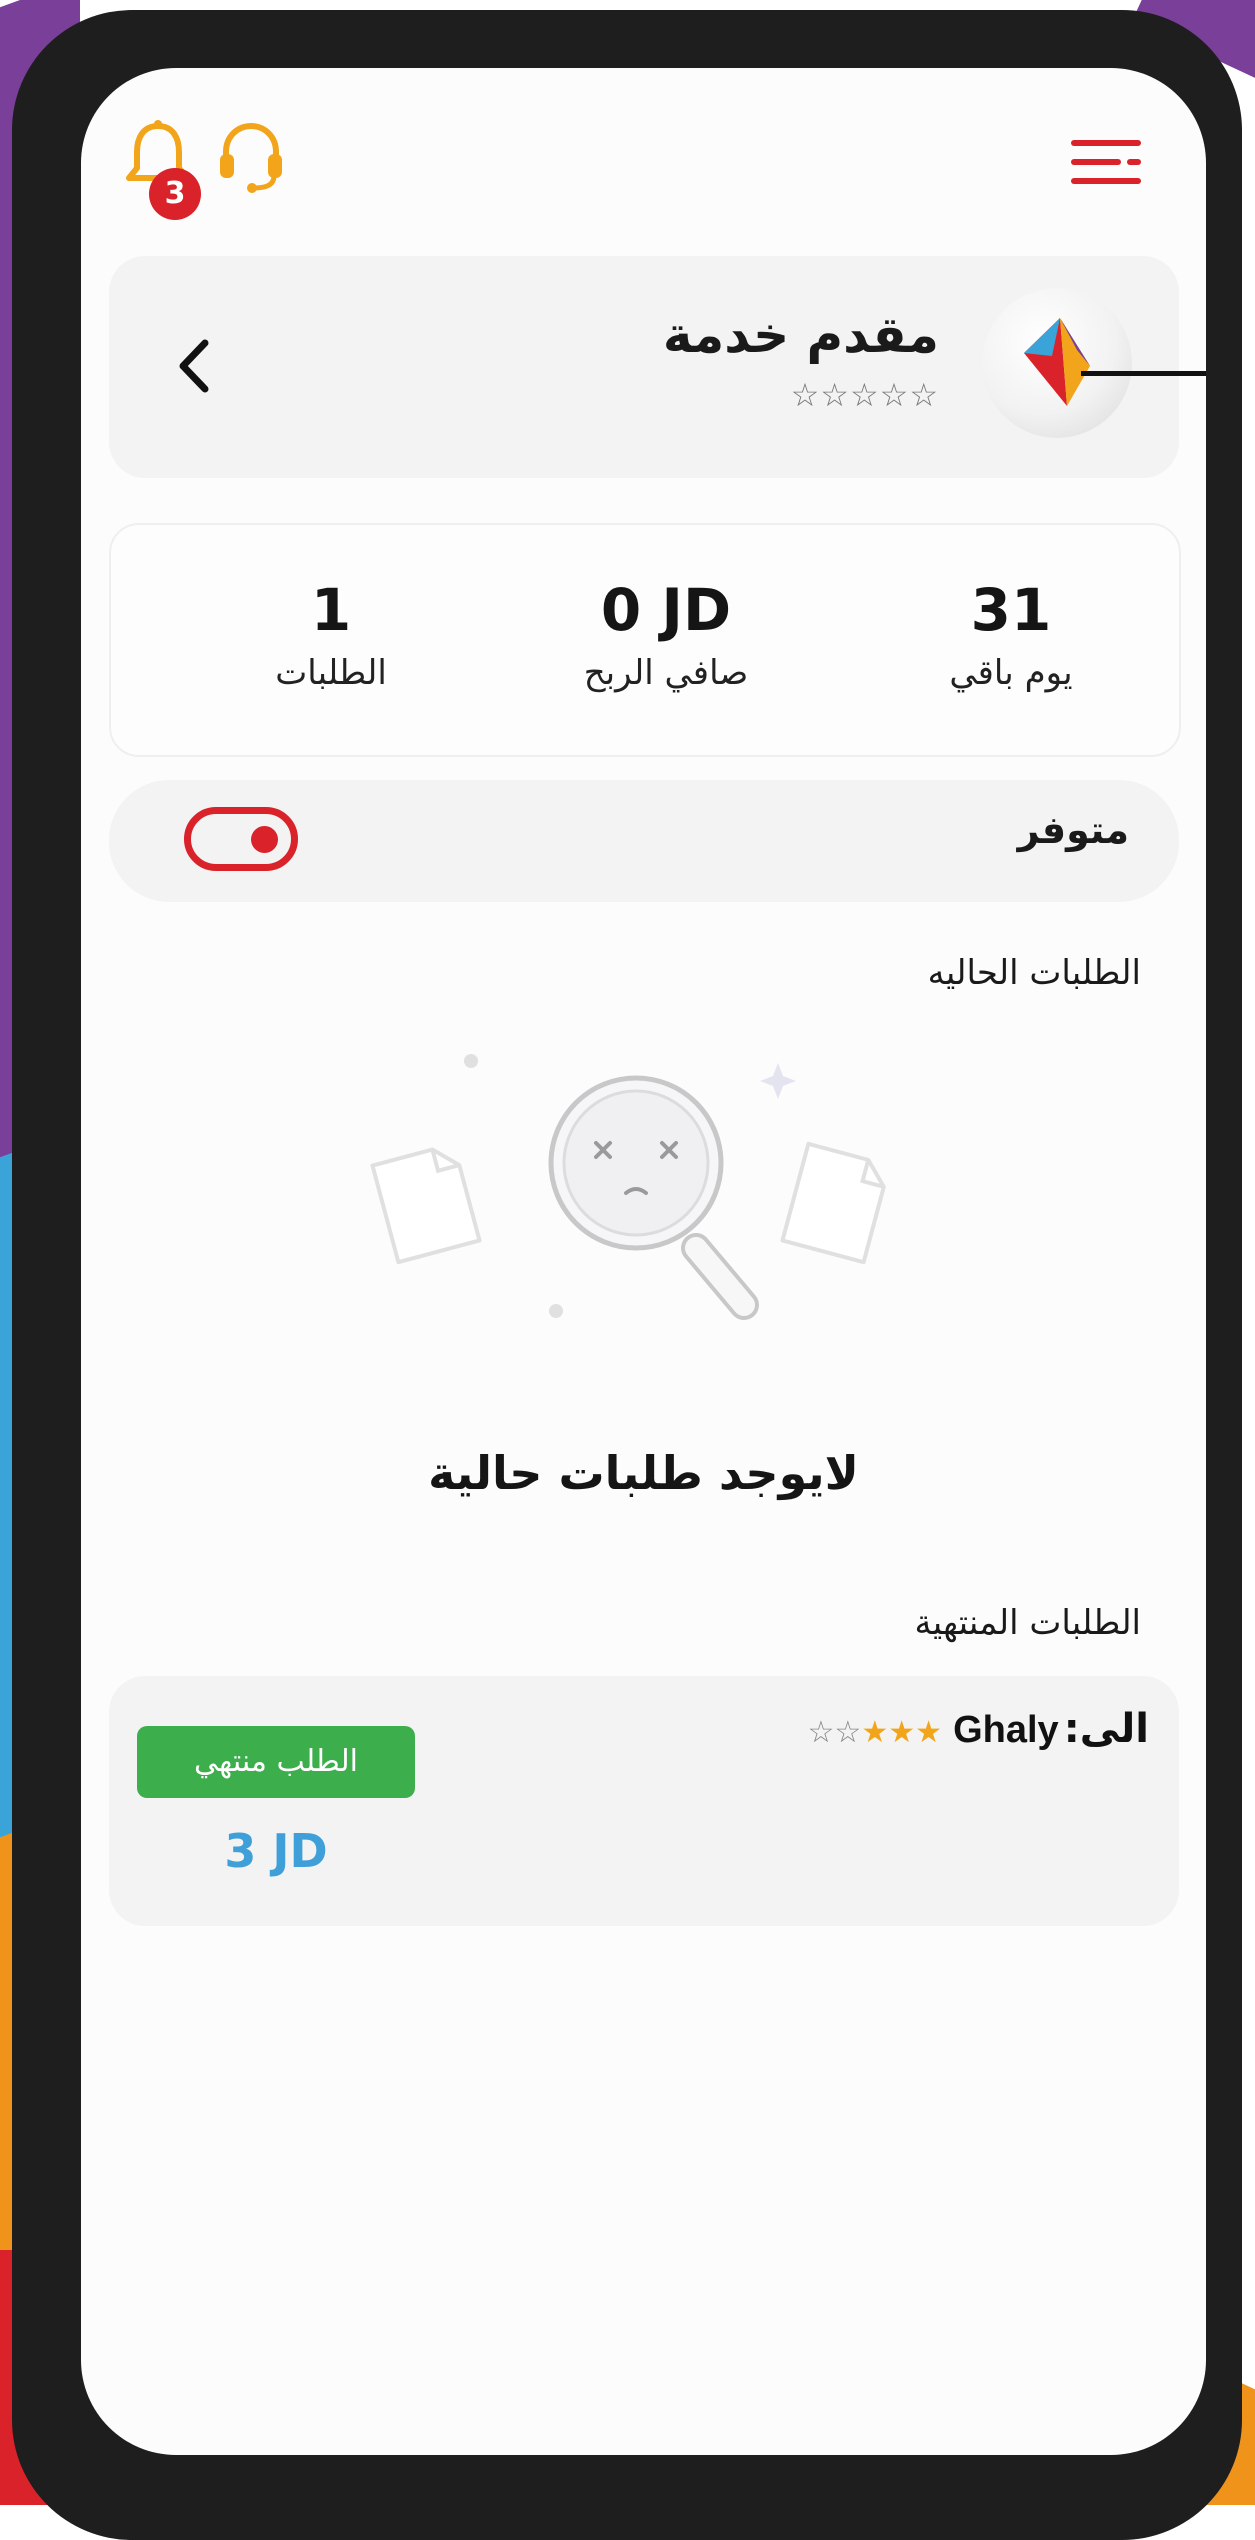 The image size is (1255, 2540). What do you see at coordinates (1011, 673) in the screenshot?
I see `stat-days-label: يوم باقي` at bounding box center [1011, 673].